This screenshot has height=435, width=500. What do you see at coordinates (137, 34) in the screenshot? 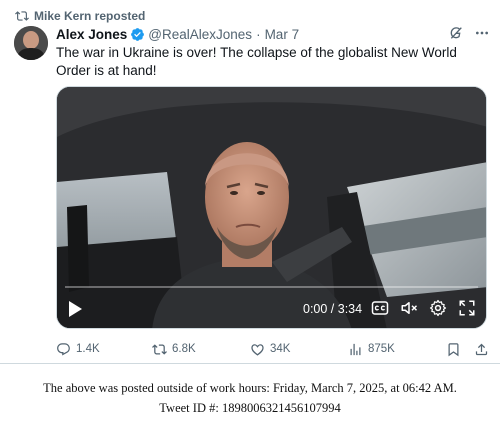
I see `verified-badge-icon` at bounding box center [137, 34].